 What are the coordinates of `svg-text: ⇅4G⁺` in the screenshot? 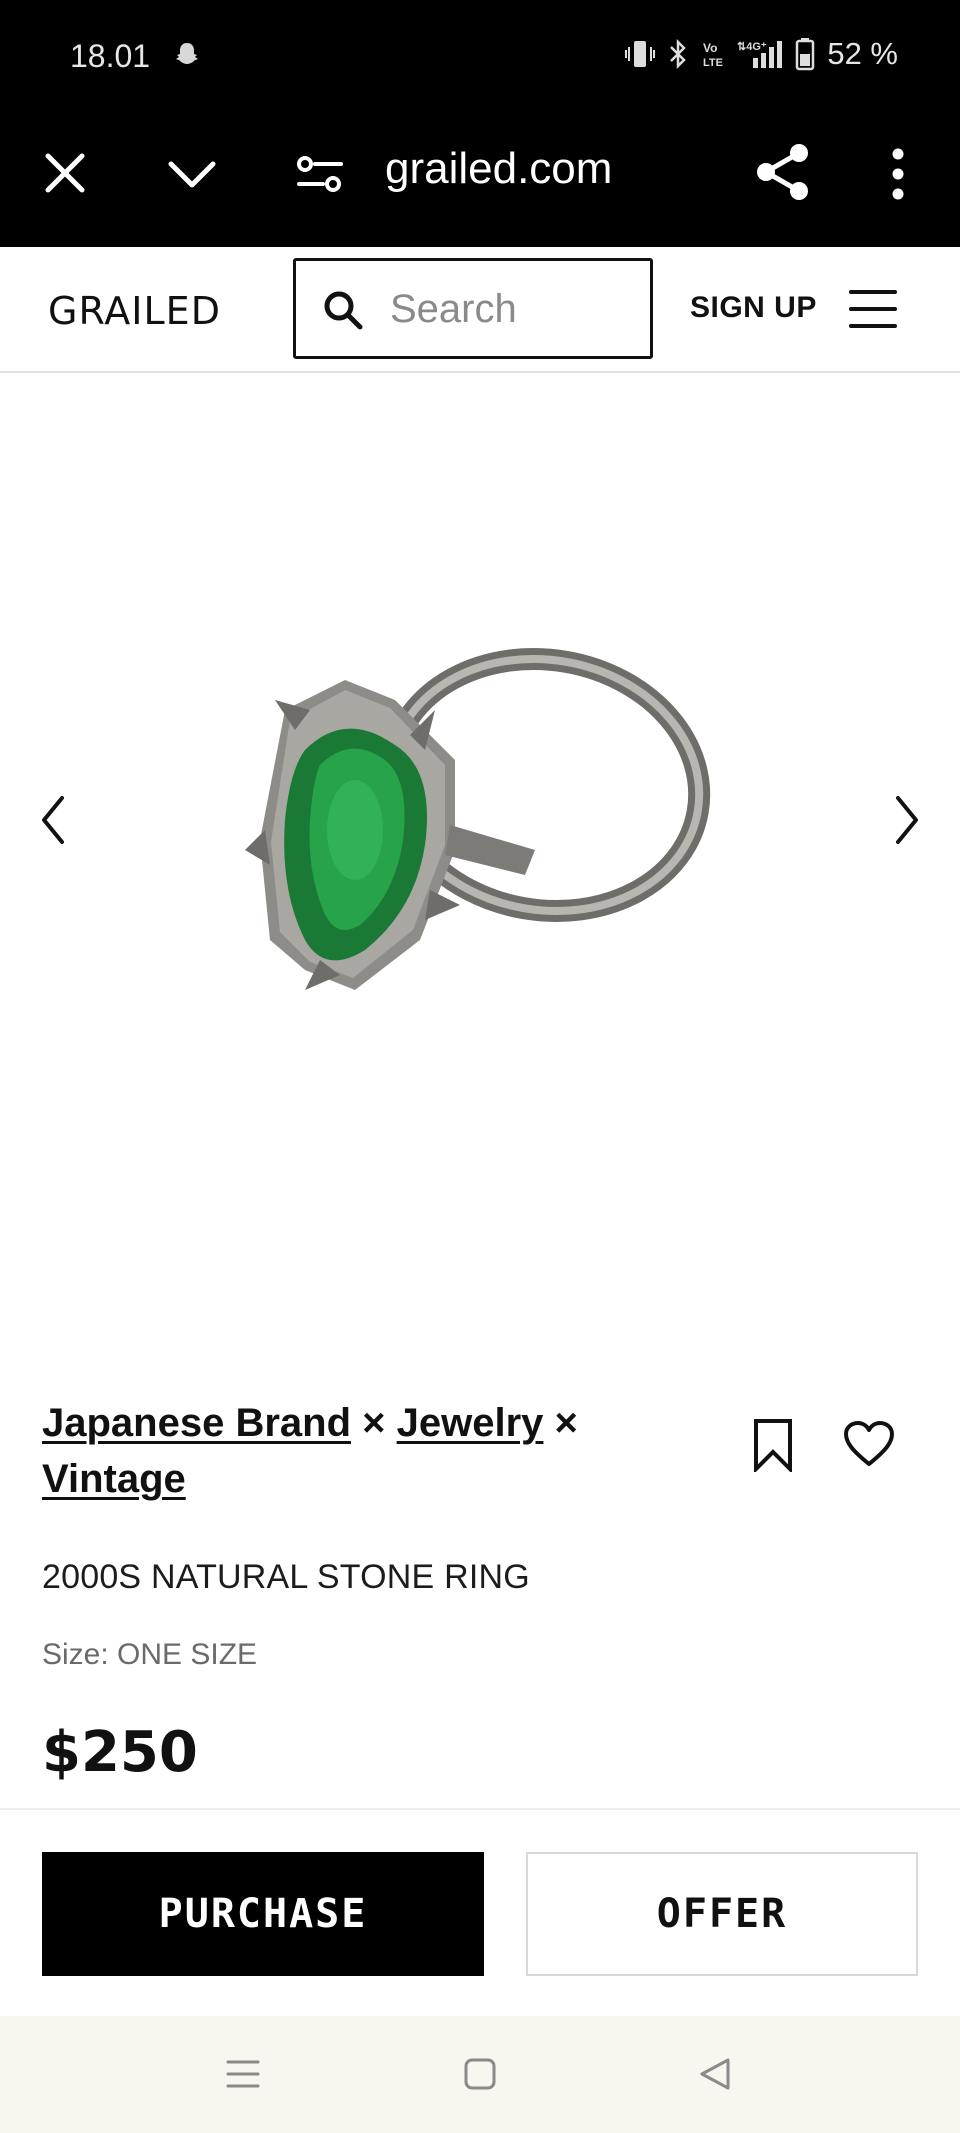 It's located at (752, 47).